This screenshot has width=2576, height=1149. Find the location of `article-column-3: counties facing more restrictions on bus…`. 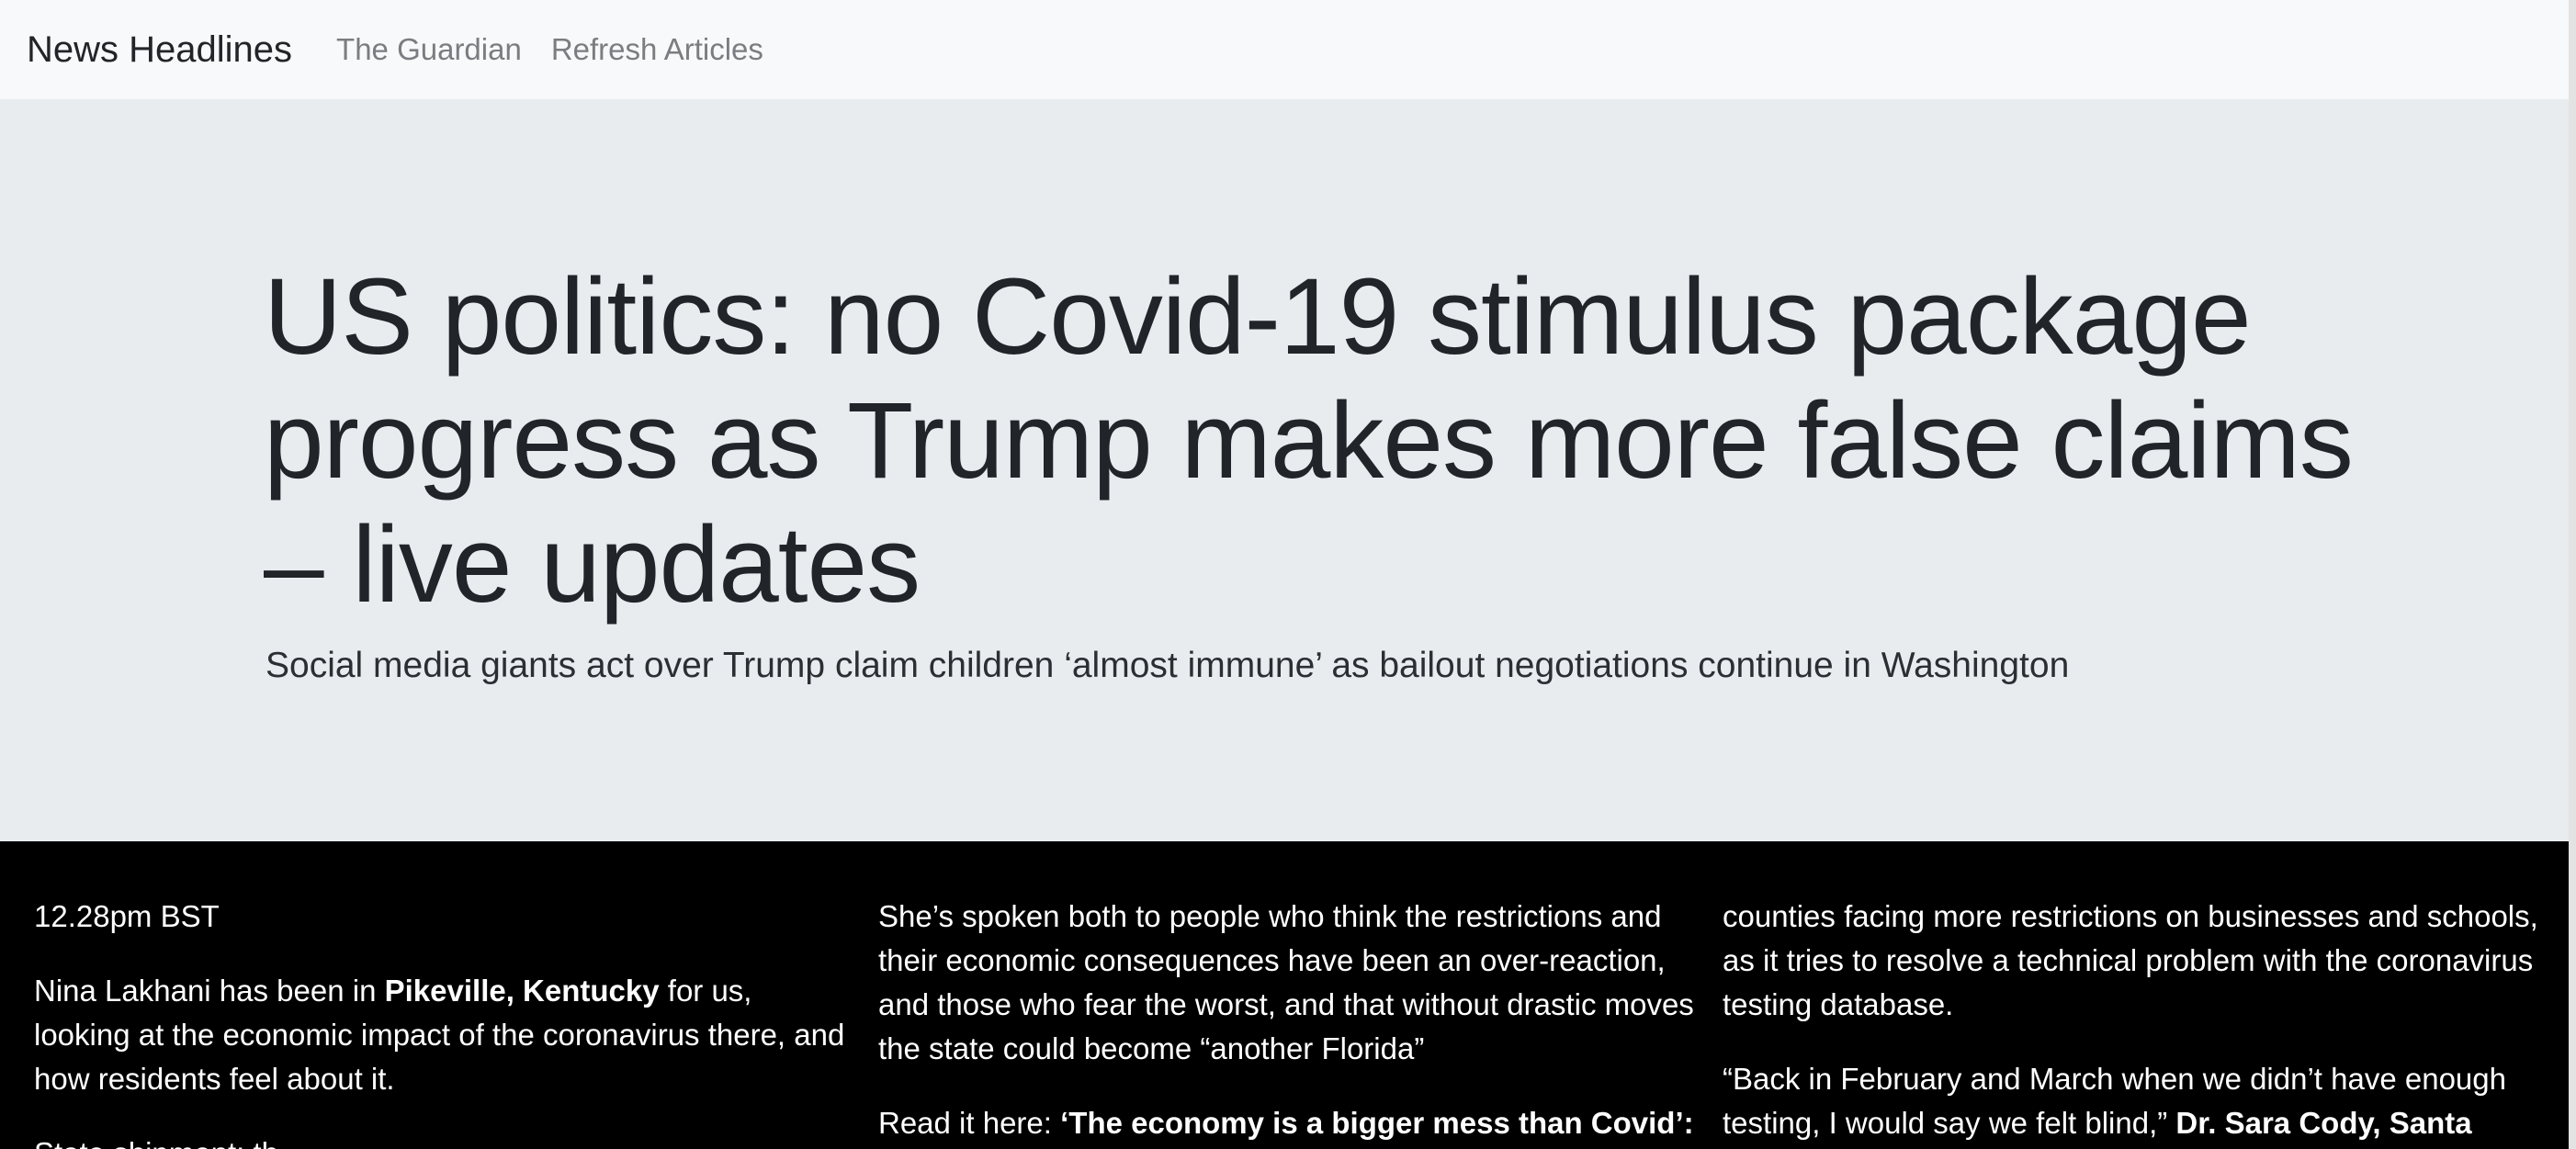

article-column-3: counties facing more restrictions on bus… is located at coordinates (2136, 1022).